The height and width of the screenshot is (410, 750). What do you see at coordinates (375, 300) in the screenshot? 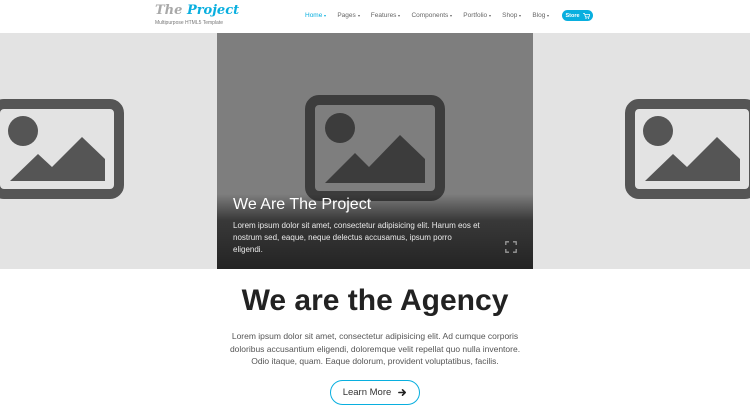
I see `section-heading: We are the Agency` at bounding box center [375, 300].